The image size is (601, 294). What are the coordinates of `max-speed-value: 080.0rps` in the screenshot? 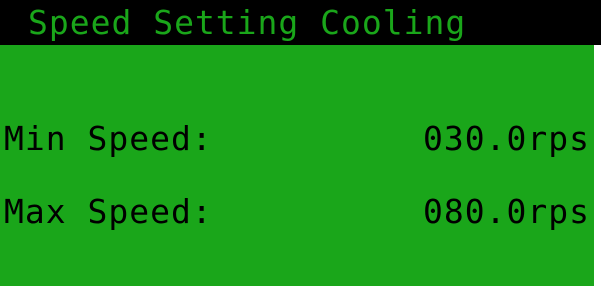 It's located at (506, 212).